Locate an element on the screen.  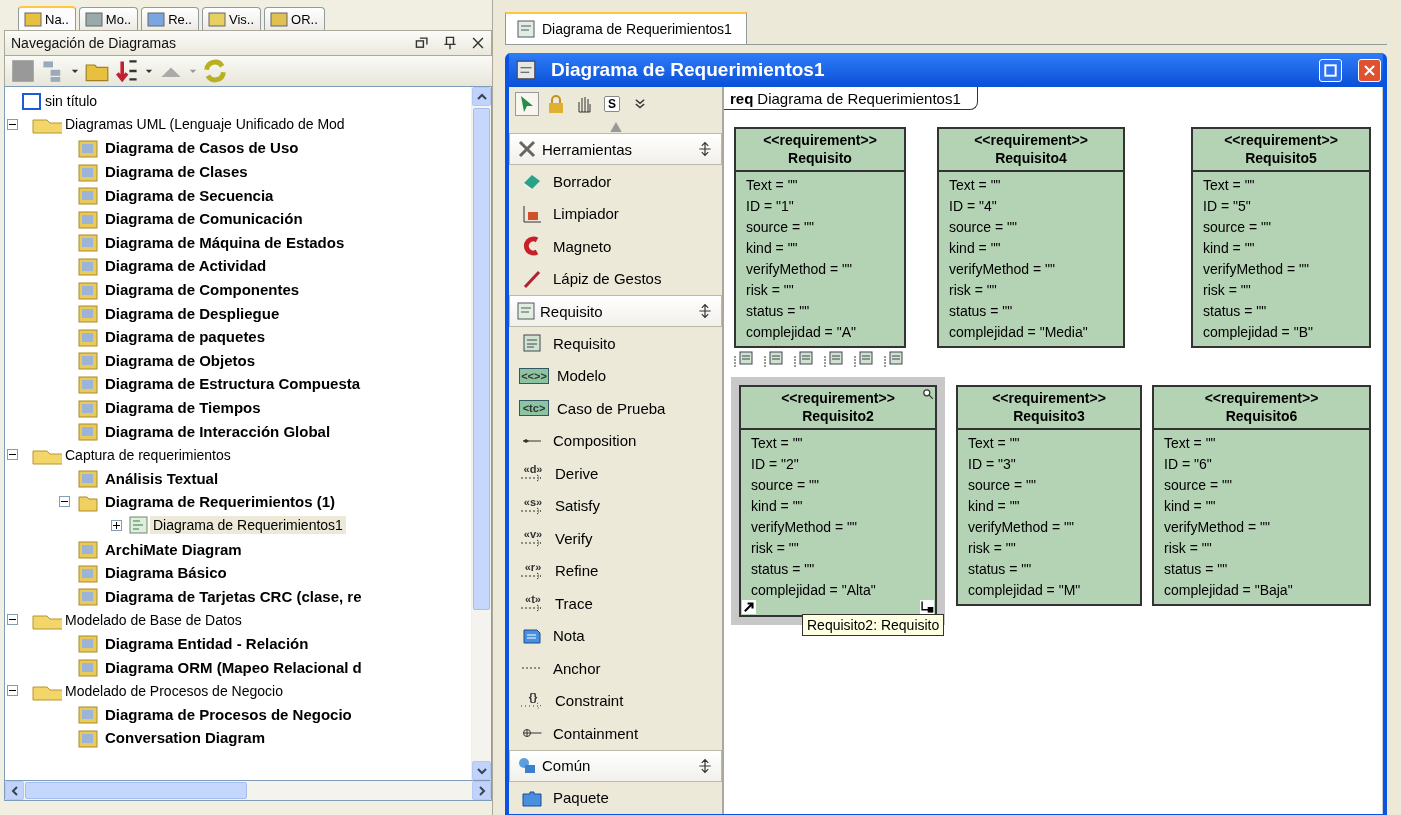
scroll-right-button is located at coordinates (481, 790).